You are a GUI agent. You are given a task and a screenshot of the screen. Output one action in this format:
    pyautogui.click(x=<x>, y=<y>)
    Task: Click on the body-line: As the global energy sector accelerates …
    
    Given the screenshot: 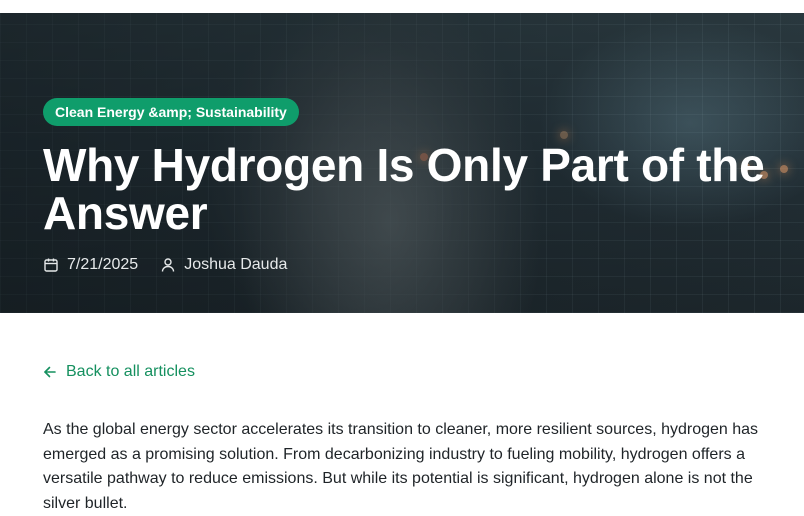 What is the action you would take?
    pyautogui.click(x=423, y=430)
    